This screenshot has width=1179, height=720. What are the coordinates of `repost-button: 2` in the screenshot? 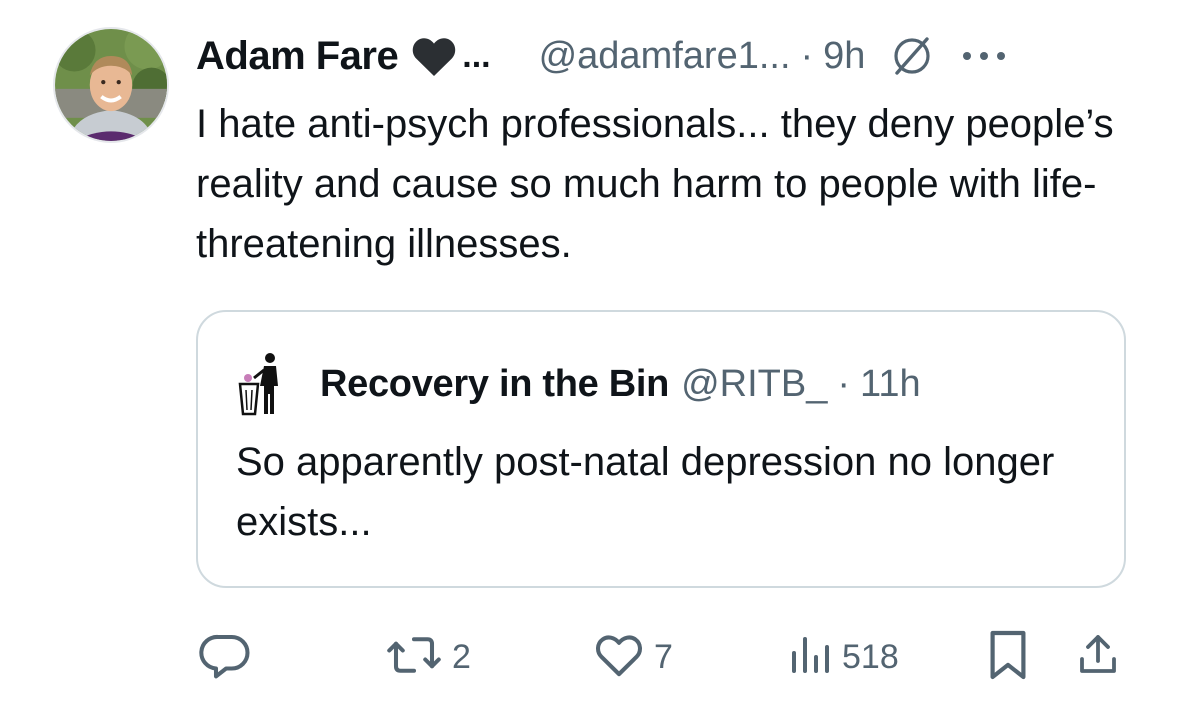 It's located at (427, 657).